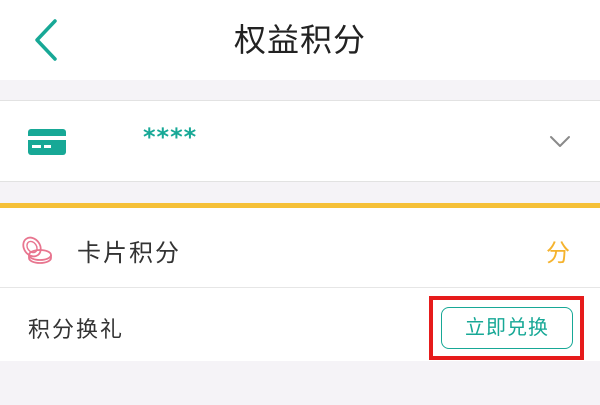 Image resolution: width=600 pixels, height=405 pixels. I want to click on chevron-left-icon, so click(46, 40).